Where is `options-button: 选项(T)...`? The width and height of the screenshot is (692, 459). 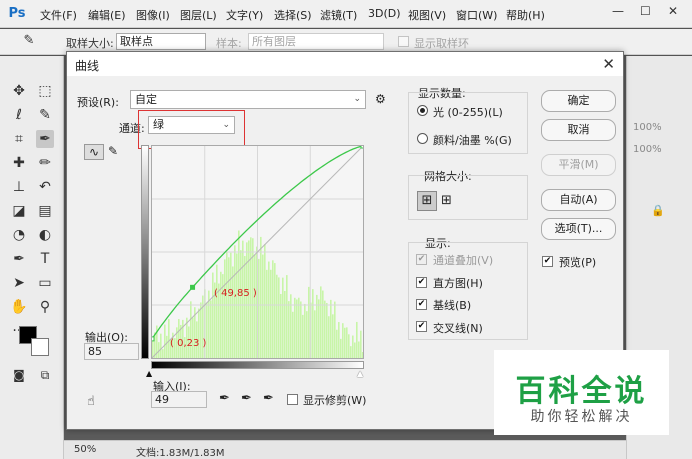 options-button: 选项(T)... is located at coordinates (578, 229).